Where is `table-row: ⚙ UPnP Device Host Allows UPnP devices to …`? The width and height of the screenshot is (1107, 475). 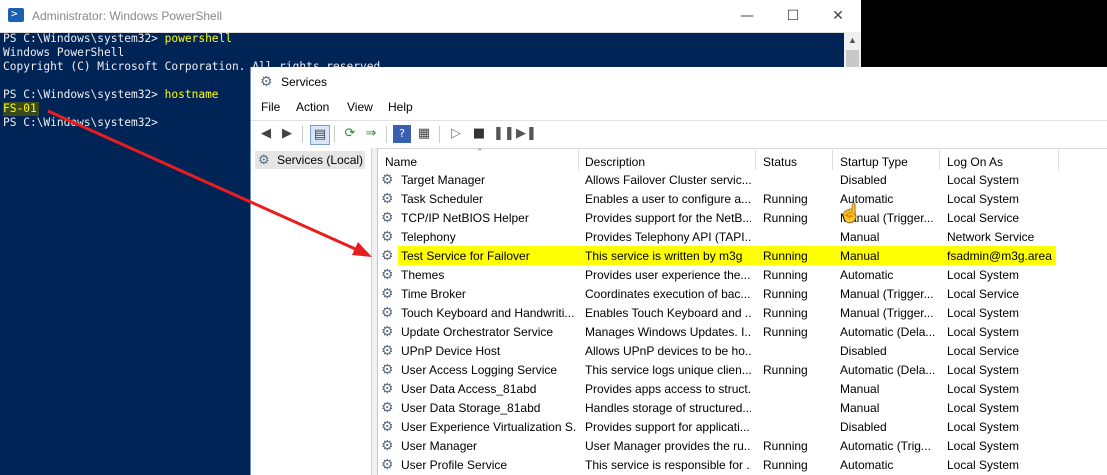 table-row: ⚙ UPnP Device Host Allows UPnP devices to … is located at coordinates (742, 350).